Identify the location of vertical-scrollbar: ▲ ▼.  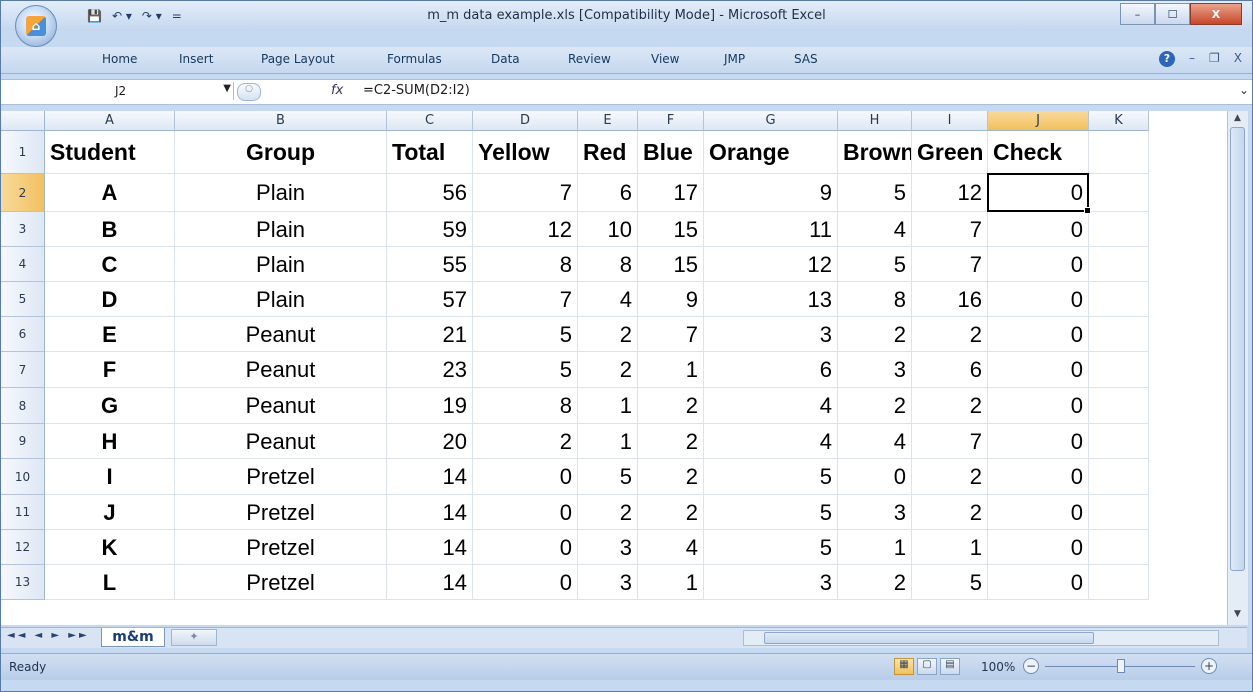
(1237, 368).